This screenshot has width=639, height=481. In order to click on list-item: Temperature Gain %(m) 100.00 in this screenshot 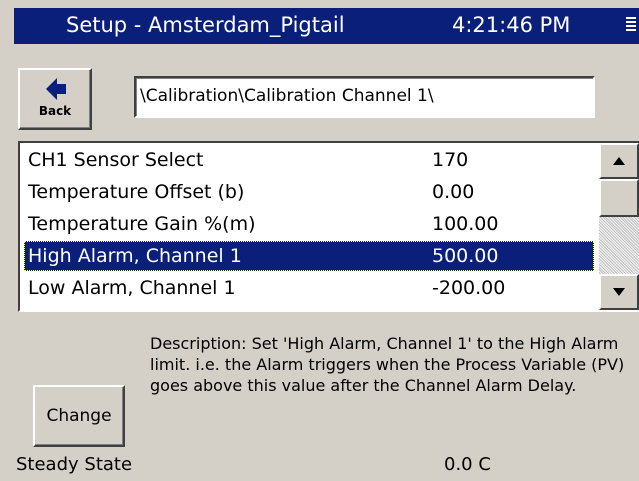, I will do `click(309, 224)`.